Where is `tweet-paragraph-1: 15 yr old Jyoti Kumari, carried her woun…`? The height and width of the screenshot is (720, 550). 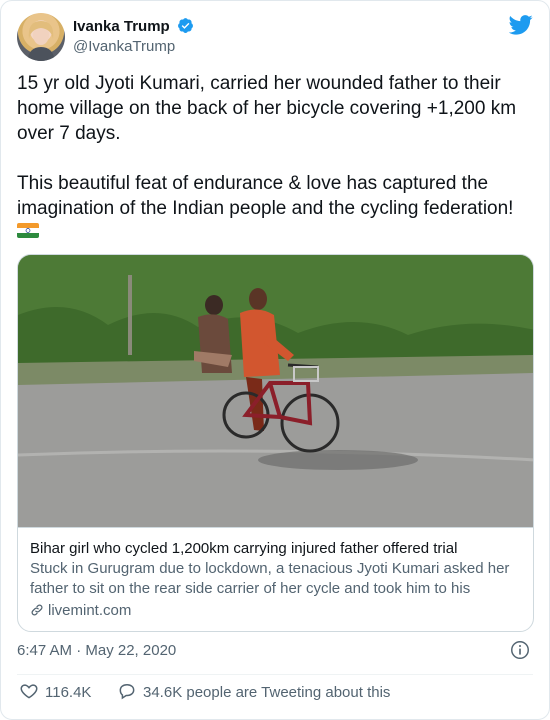 tweet-paragraph-1: 15 yr old Jyoti Kumari, carried her woun… is located at coordinates (267, 108).